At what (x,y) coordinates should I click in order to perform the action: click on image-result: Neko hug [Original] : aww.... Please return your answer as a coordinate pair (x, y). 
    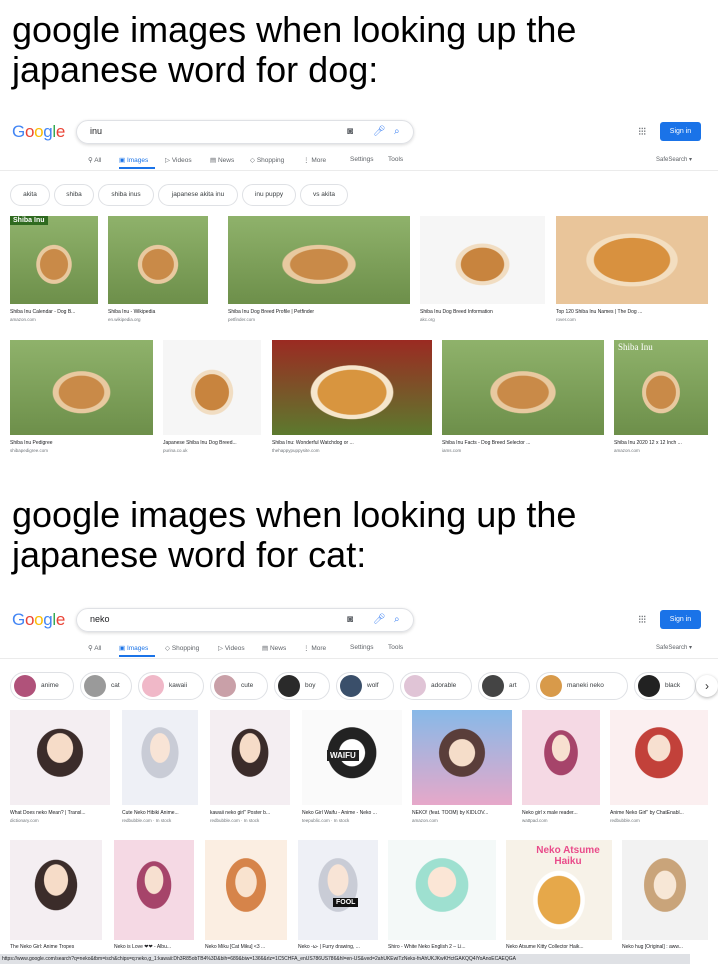
    Looking at the image, I should click on (665, 896).